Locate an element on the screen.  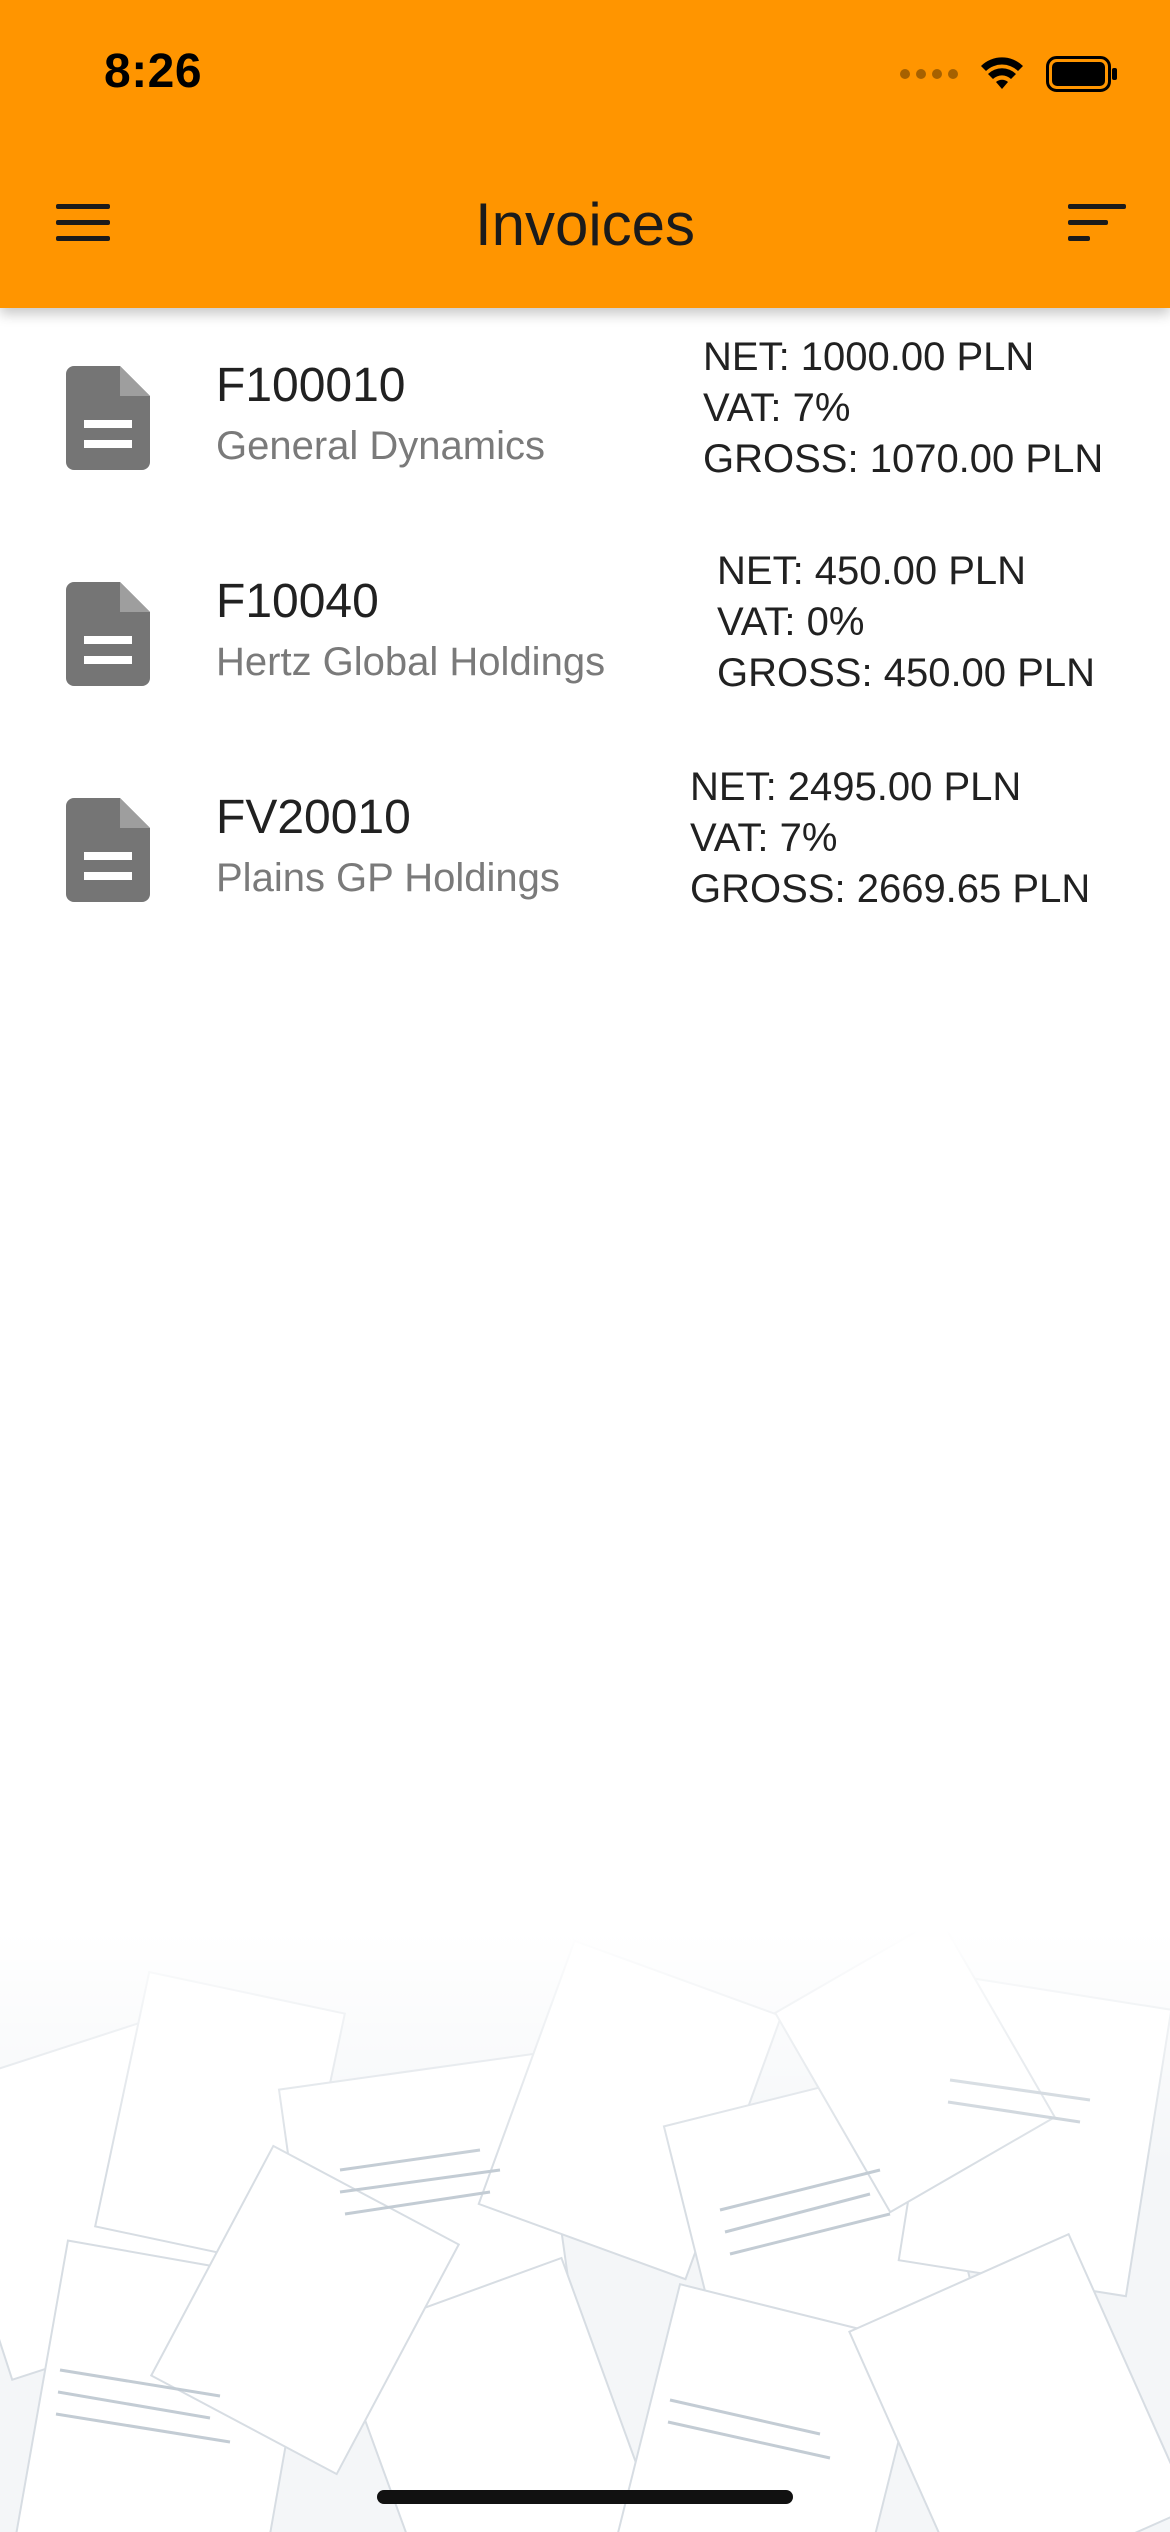
status-icons is located at coordinates (1009, 74).